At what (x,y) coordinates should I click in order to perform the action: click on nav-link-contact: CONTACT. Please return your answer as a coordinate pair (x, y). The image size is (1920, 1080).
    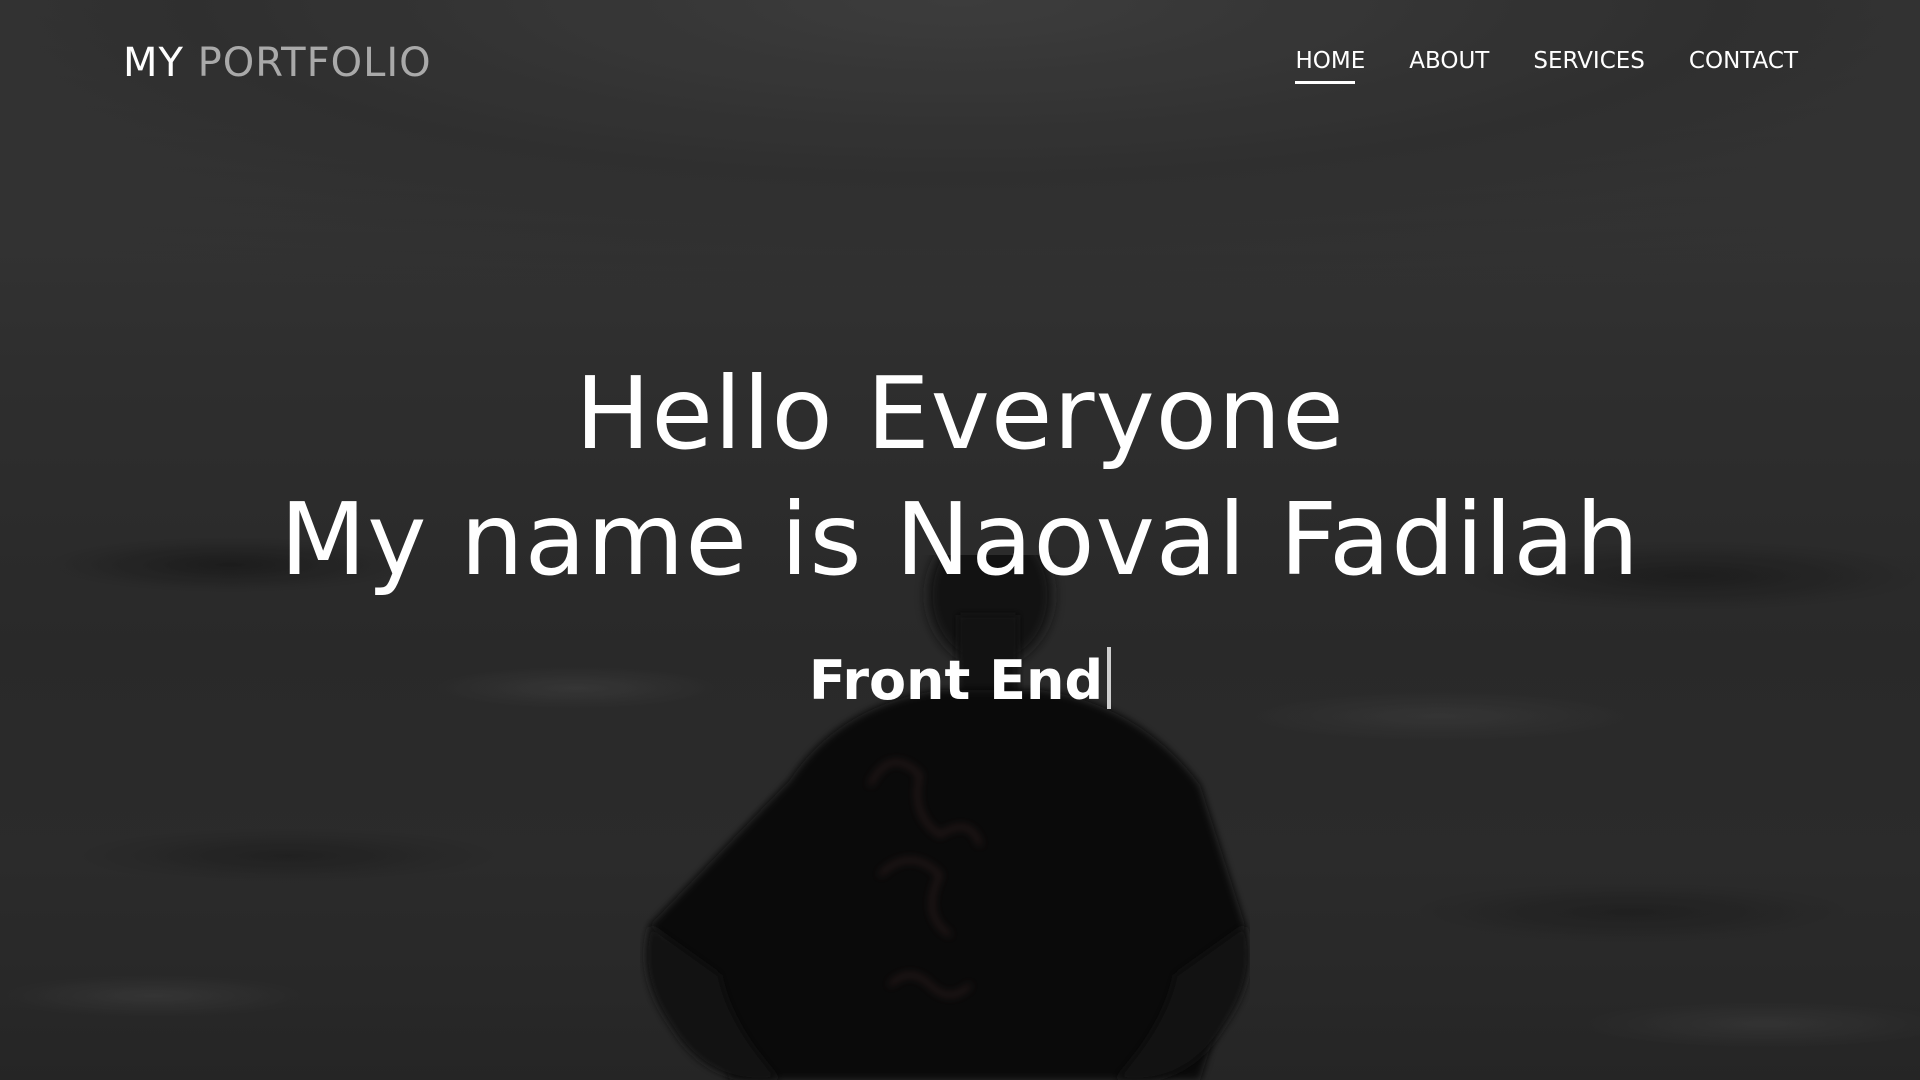
    Looking at the image, I should click on (1743, 66).